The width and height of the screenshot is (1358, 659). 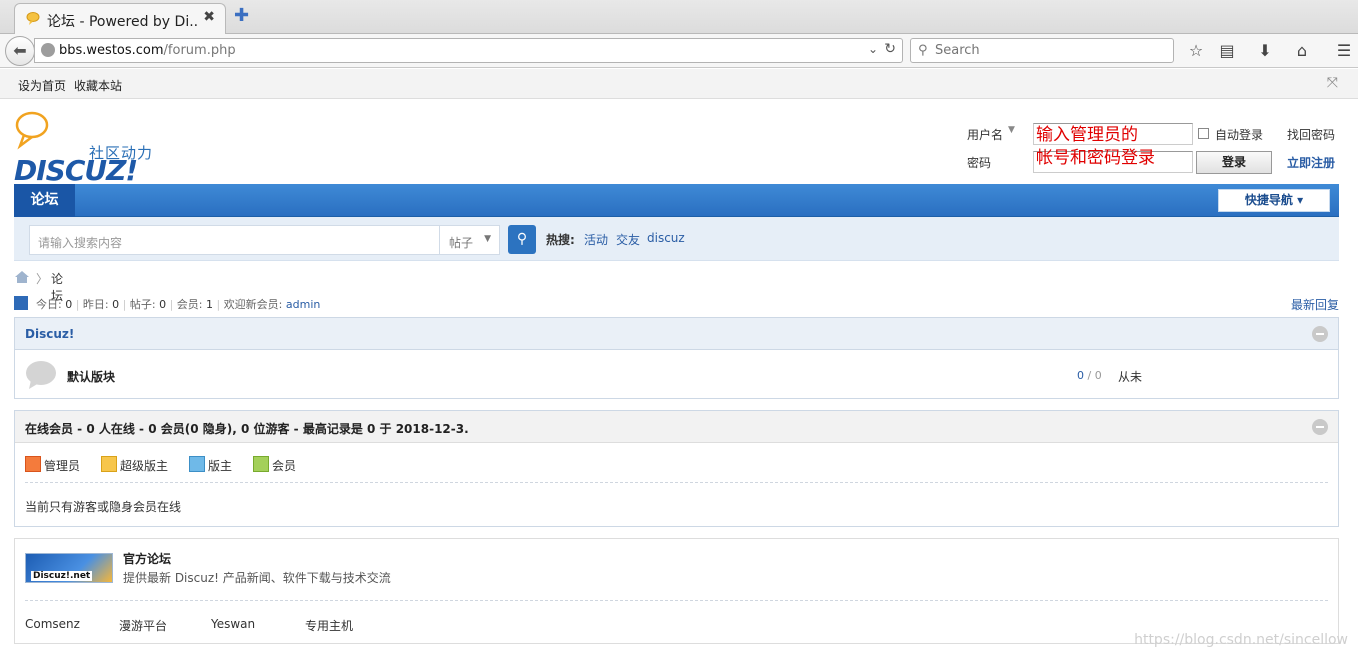 I want to click on bar-chart-icon, so click(x=21, y=303).